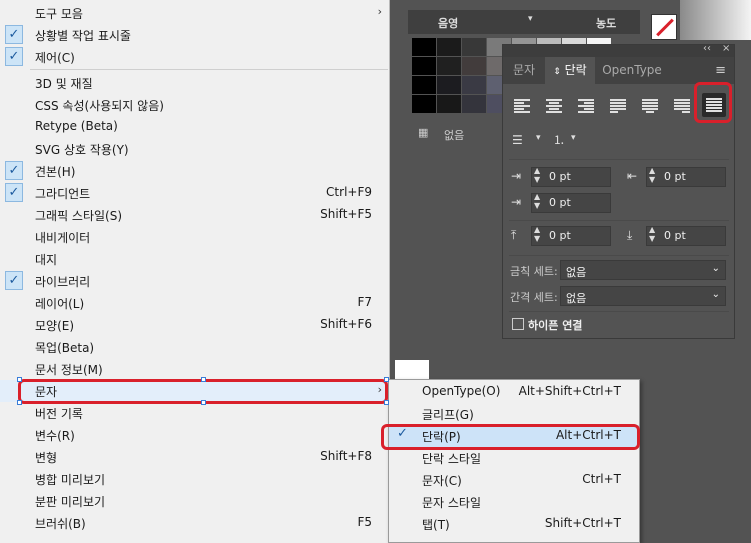 This screenshot has width=751, height=543. What do you see at coordinates (194, 83) in the screenshot?
I see `menu-item: 3D 및 재질` at bounding box center [194, 83].